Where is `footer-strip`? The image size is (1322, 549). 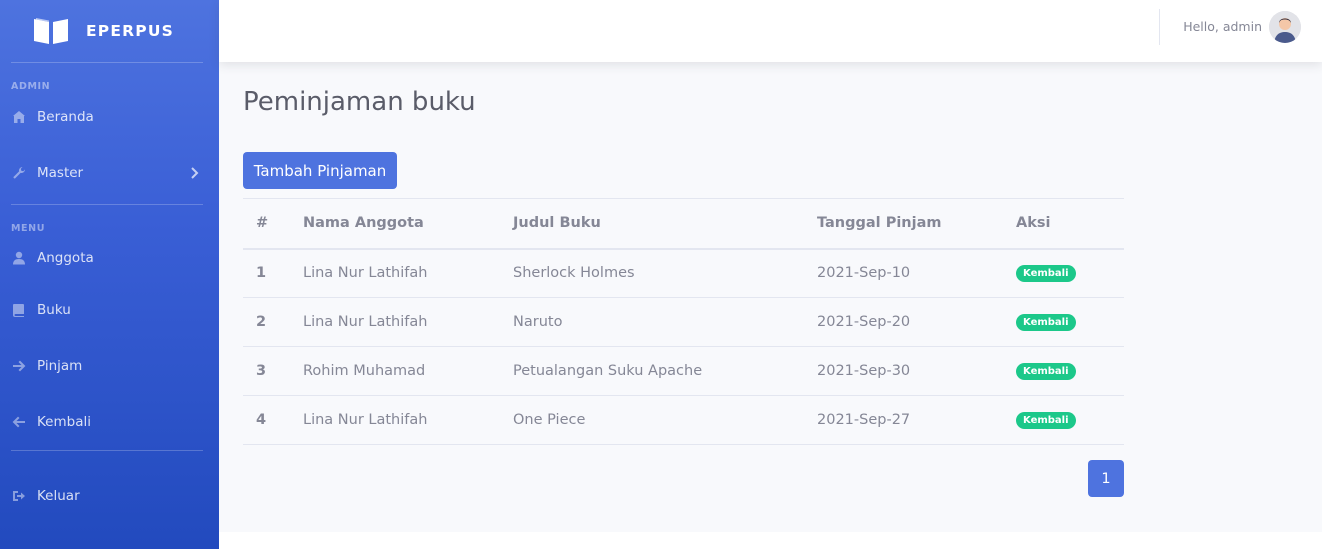
footer-strip is located at coordinates (770, 540).